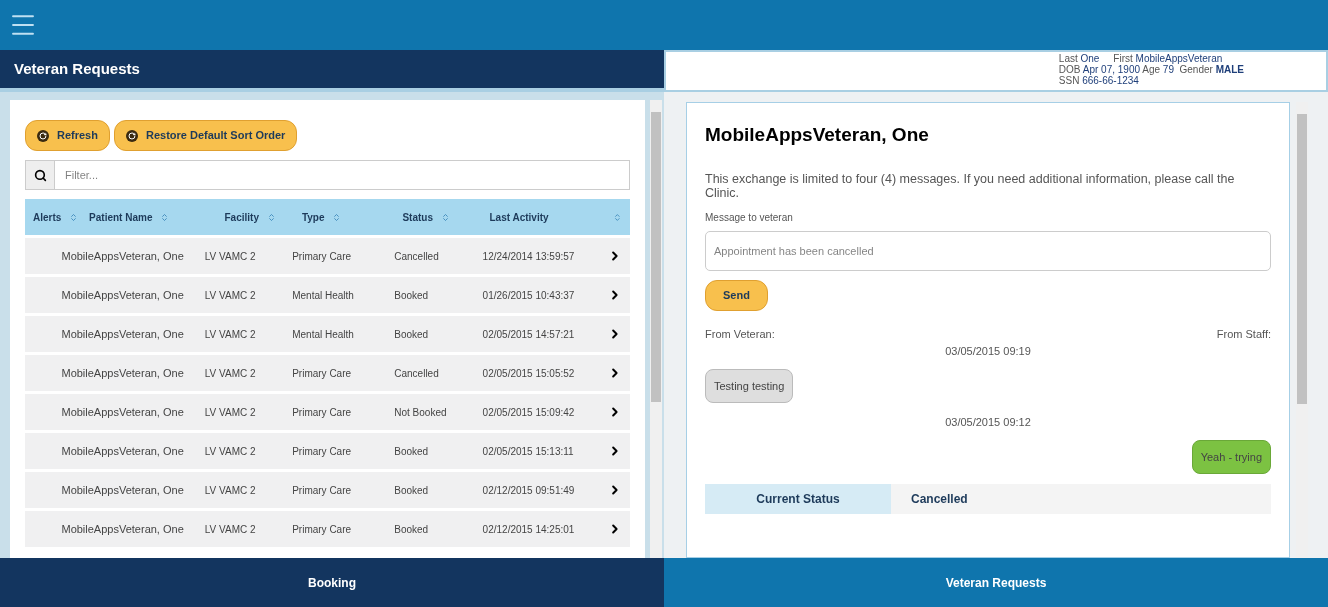  What do you see at coordinates (988, 422) in the screenshot?
I see `message-time: 03/05/2015 09:12` at bounding box center [988, 422].